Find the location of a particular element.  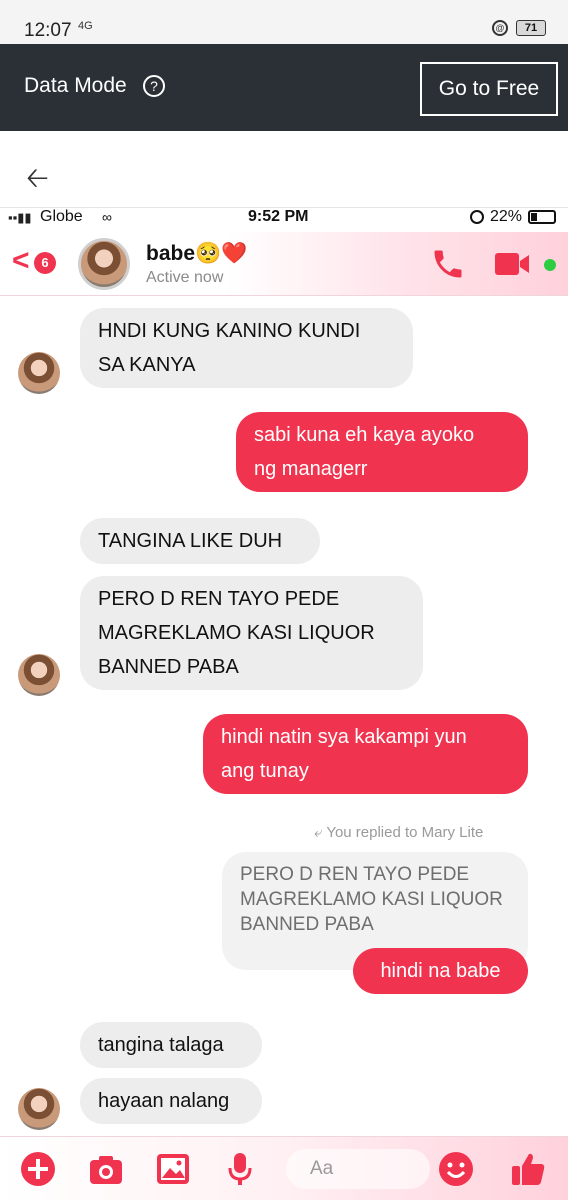

go-to-free-button: Go to Free is located at coordinates (489, 89).